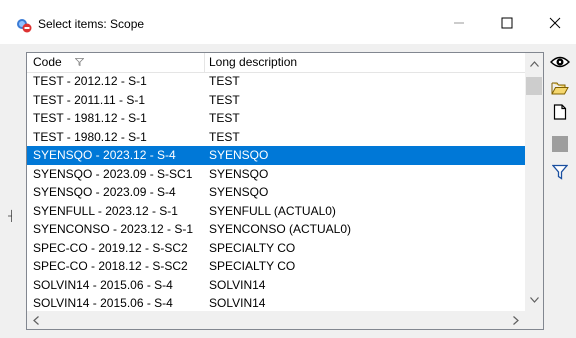 The image size is (576, 338). Describe the element at coordinates (534, 64) in the screenshot. I see `scroll-up-arrow-icon` at that location.